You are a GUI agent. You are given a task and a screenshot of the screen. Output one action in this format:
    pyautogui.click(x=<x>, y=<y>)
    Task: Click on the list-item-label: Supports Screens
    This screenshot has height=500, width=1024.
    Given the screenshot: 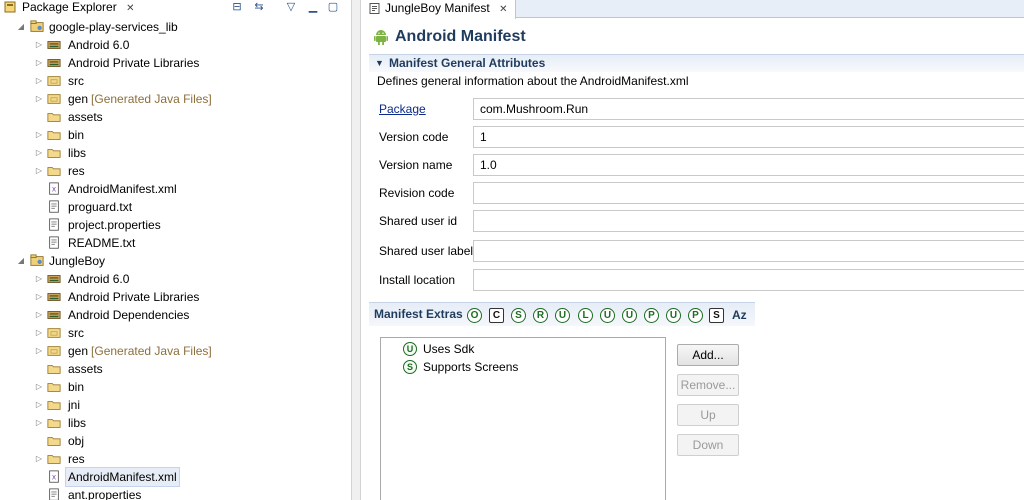 What is the action you would take?
    pyautogui.click(x=471, y=367)
    